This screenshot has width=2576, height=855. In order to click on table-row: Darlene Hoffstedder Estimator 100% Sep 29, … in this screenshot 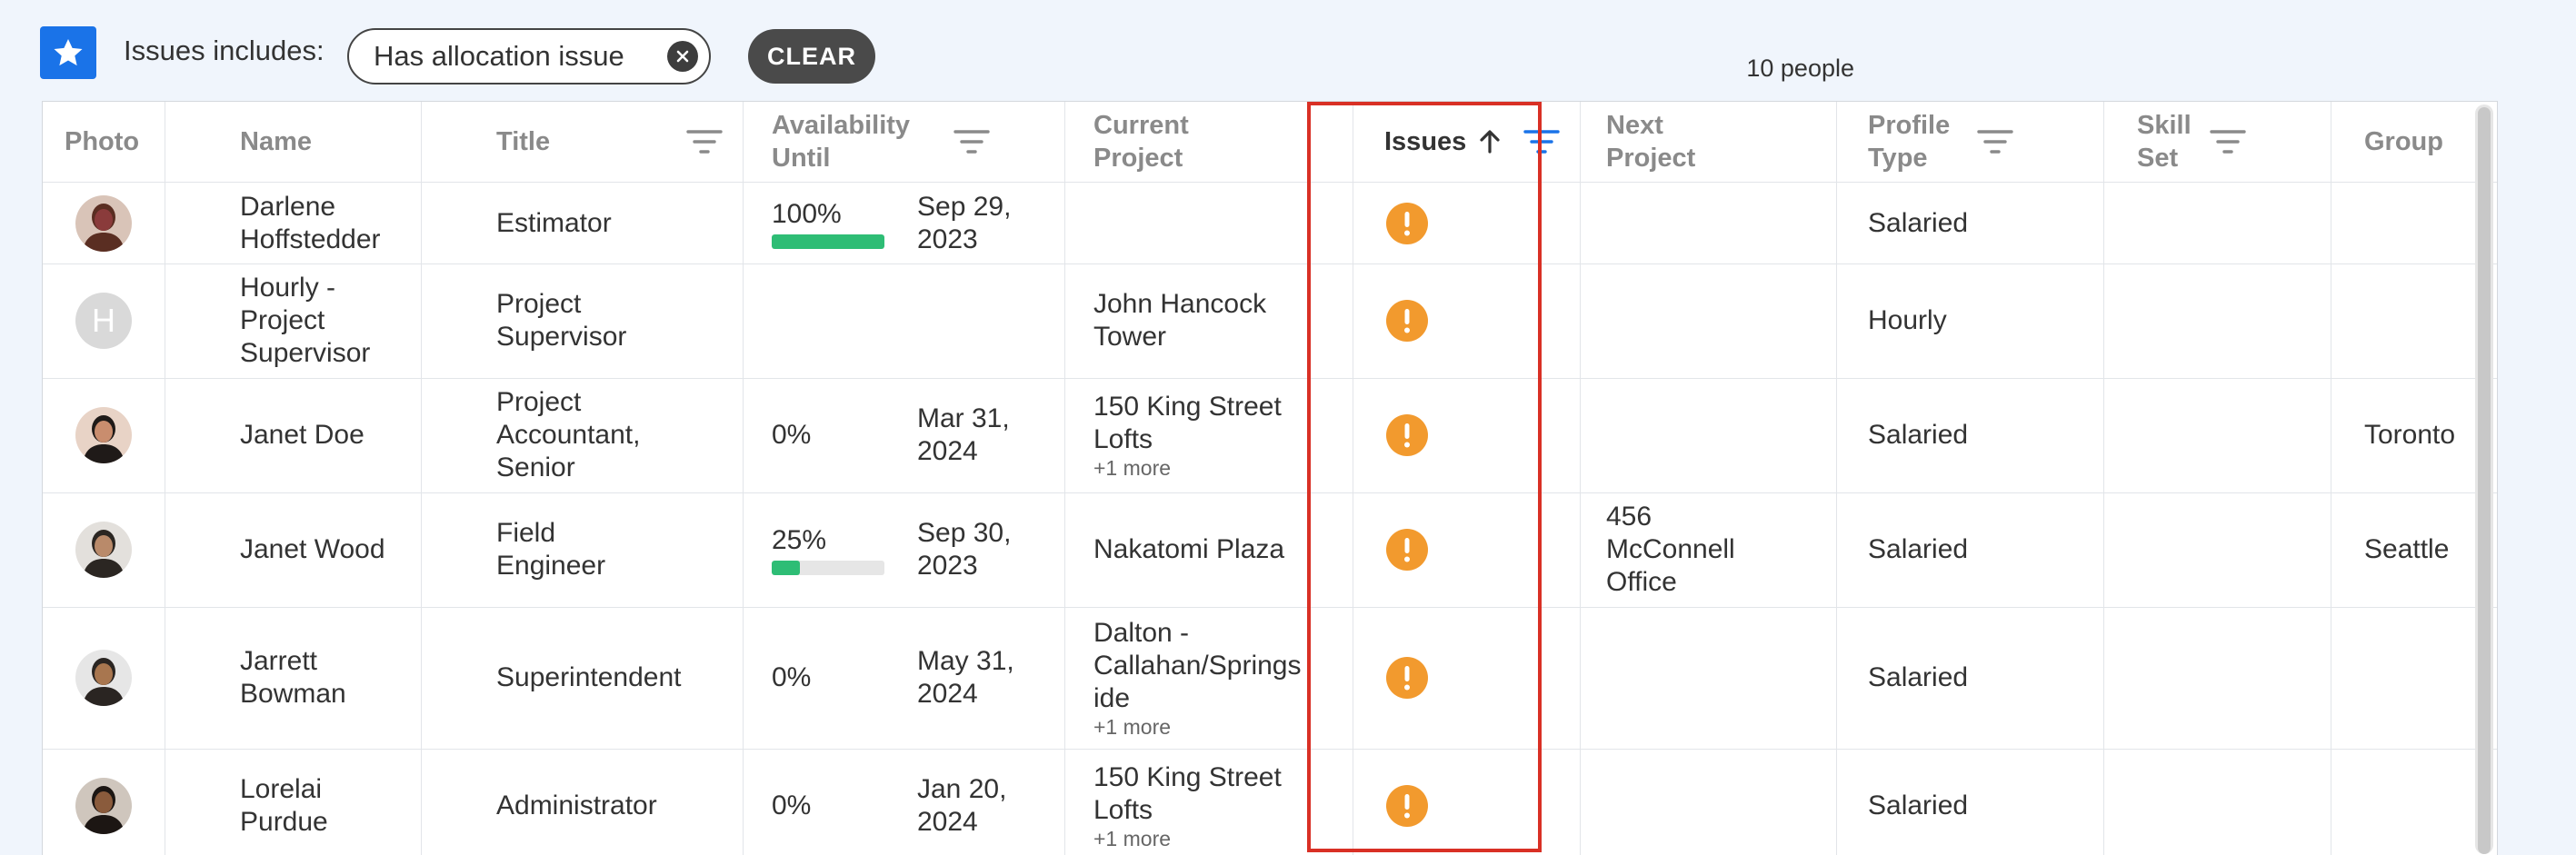, I will do `click(1270, 223)`.